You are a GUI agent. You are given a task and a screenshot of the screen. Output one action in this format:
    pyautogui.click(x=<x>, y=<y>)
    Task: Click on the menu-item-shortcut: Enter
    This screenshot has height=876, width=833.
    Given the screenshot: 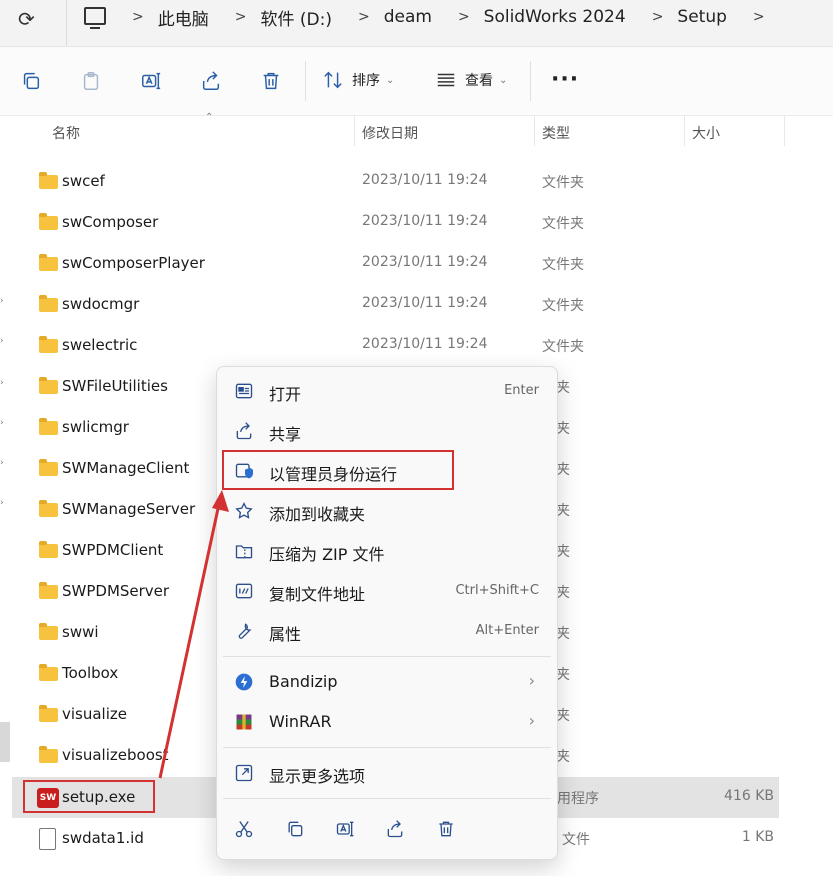 What is the action you would take?
    pyautogui.click(x=521, y=390)
    